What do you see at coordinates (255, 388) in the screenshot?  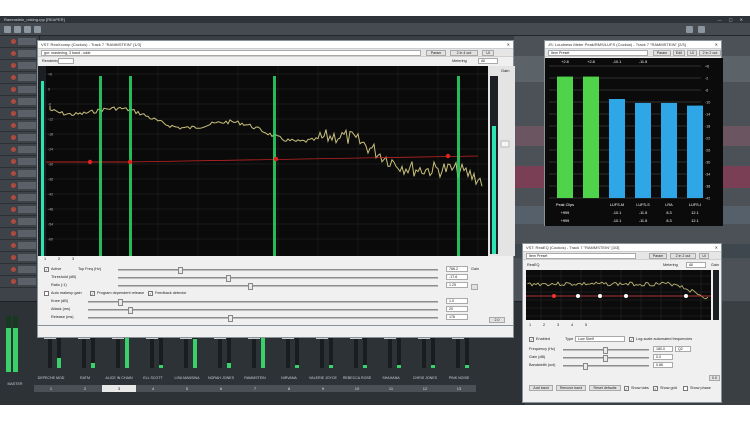 I see `channel-number: 7` at bounding box center [255, 388].